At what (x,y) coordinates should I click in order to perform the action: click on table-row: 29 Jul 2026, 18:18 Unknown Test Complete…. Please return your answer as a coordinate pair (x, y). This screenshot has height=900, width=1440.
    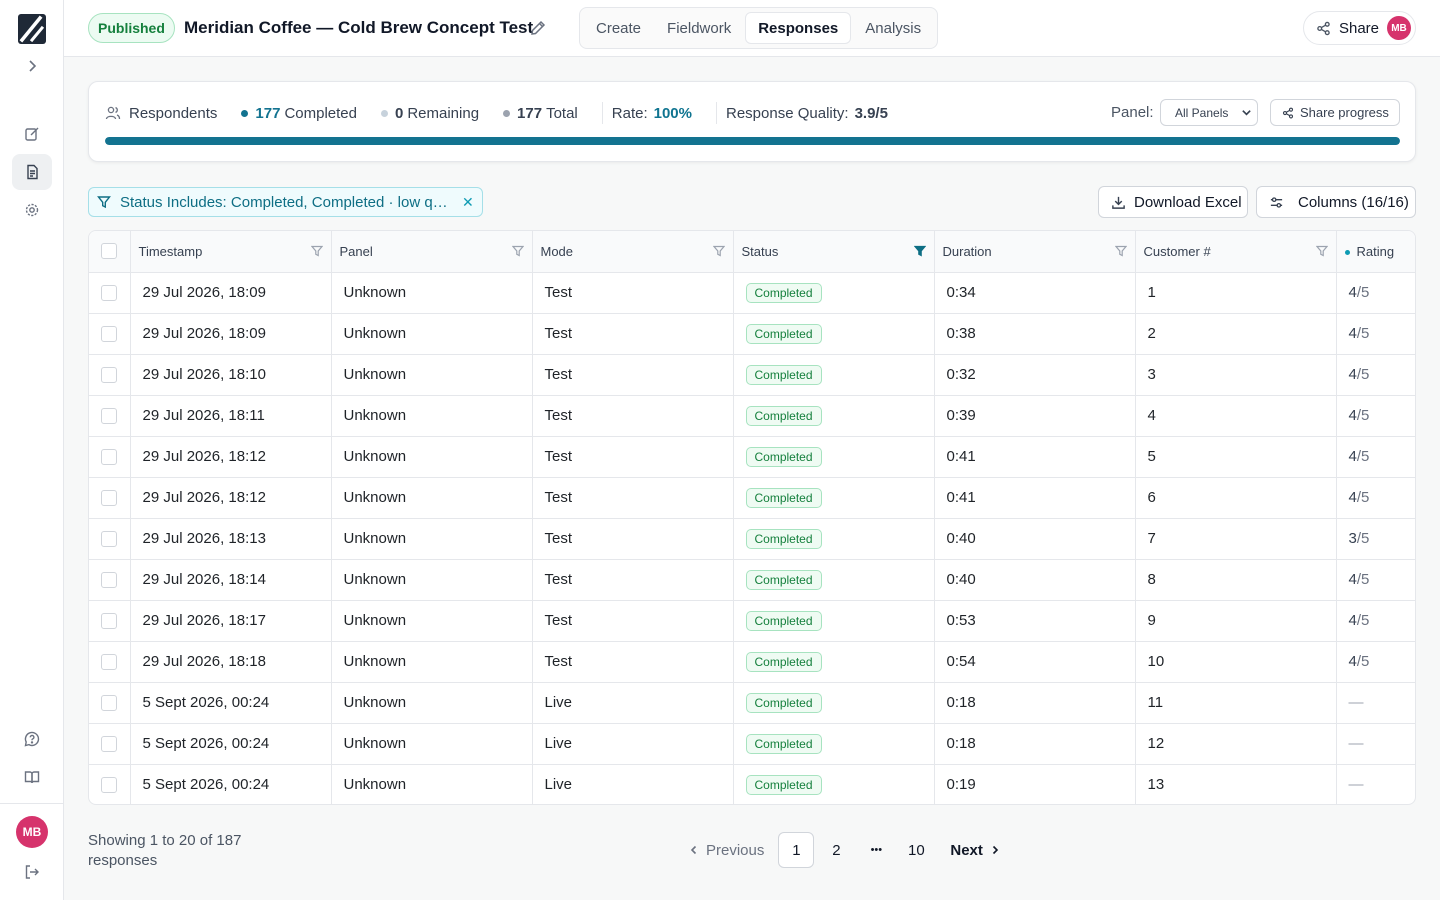
    Looking at the image, I should click on (752, 662).